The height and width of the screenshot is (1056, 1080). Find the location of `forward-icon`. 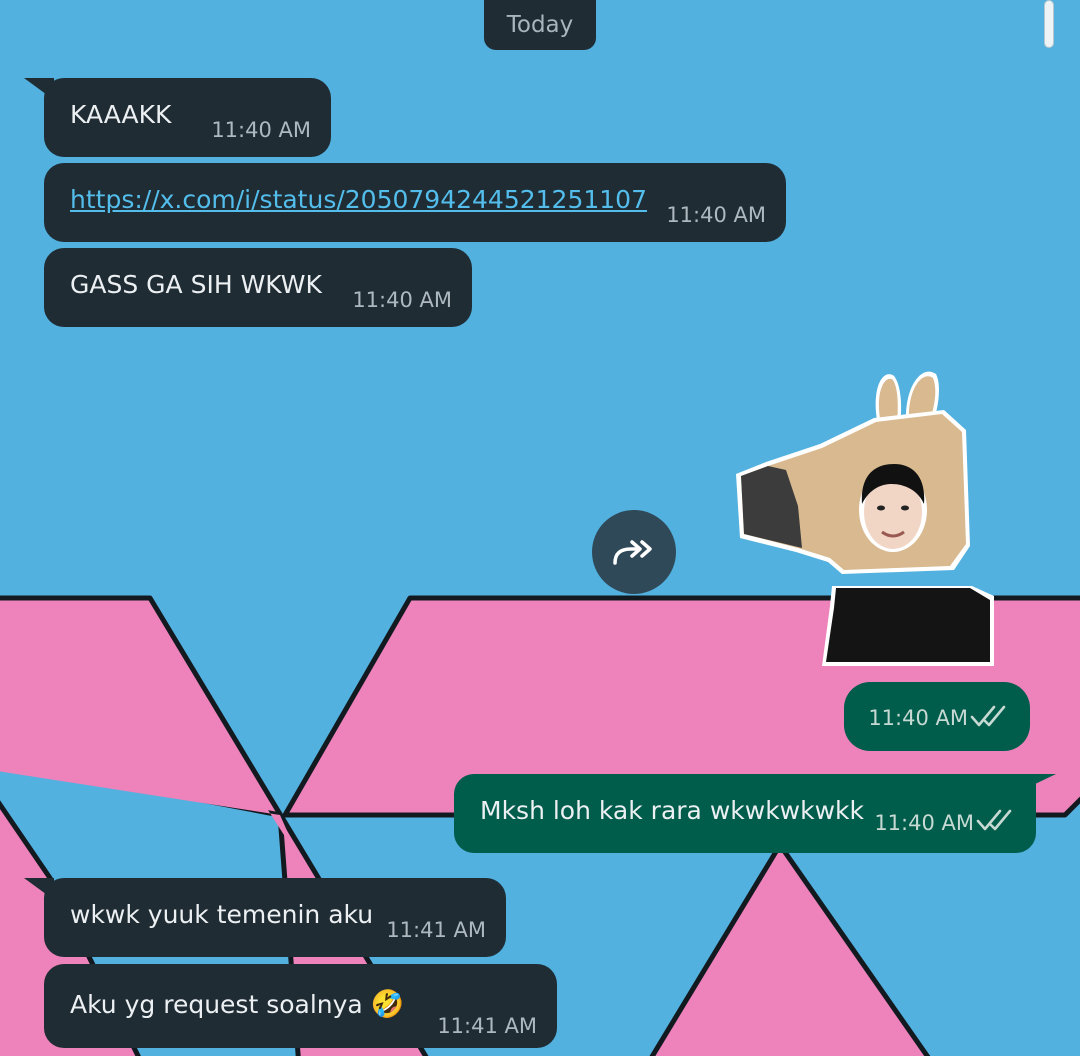

forward-icon is located at coordinates (632, 552).